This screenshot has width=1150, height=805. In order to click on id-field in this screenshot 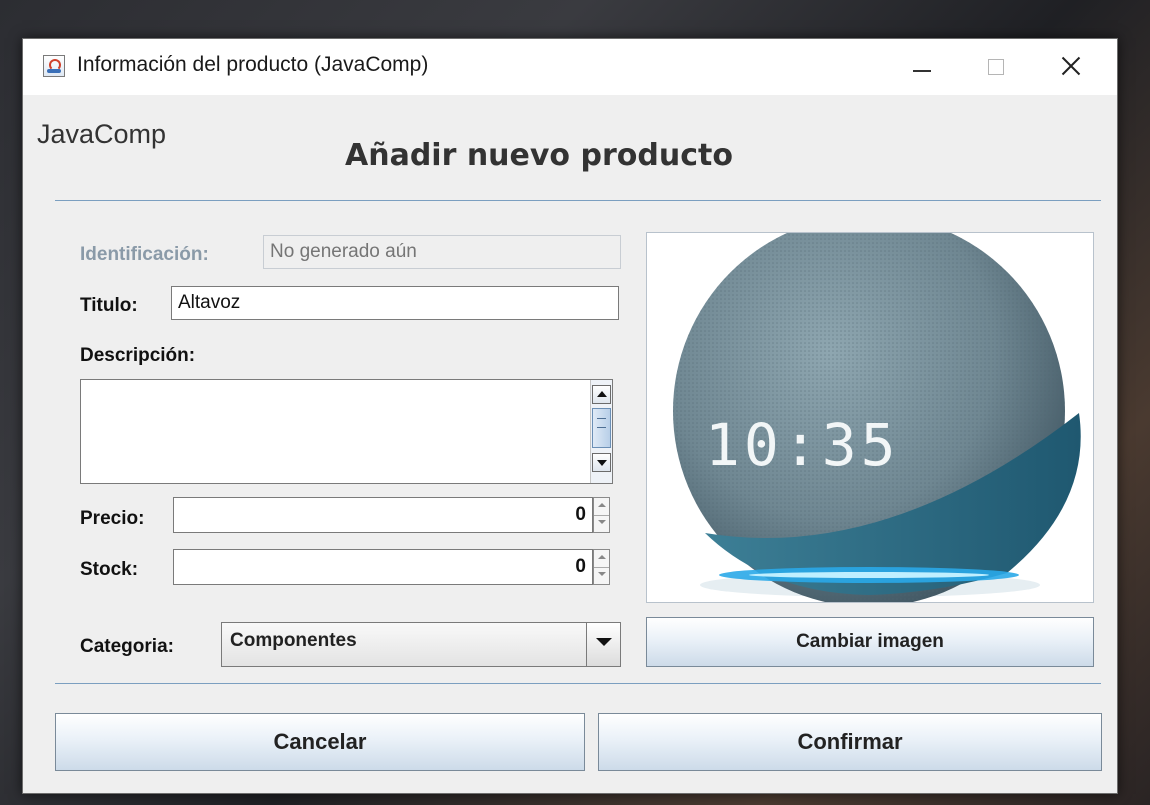, I will do `click(442, 252)`.